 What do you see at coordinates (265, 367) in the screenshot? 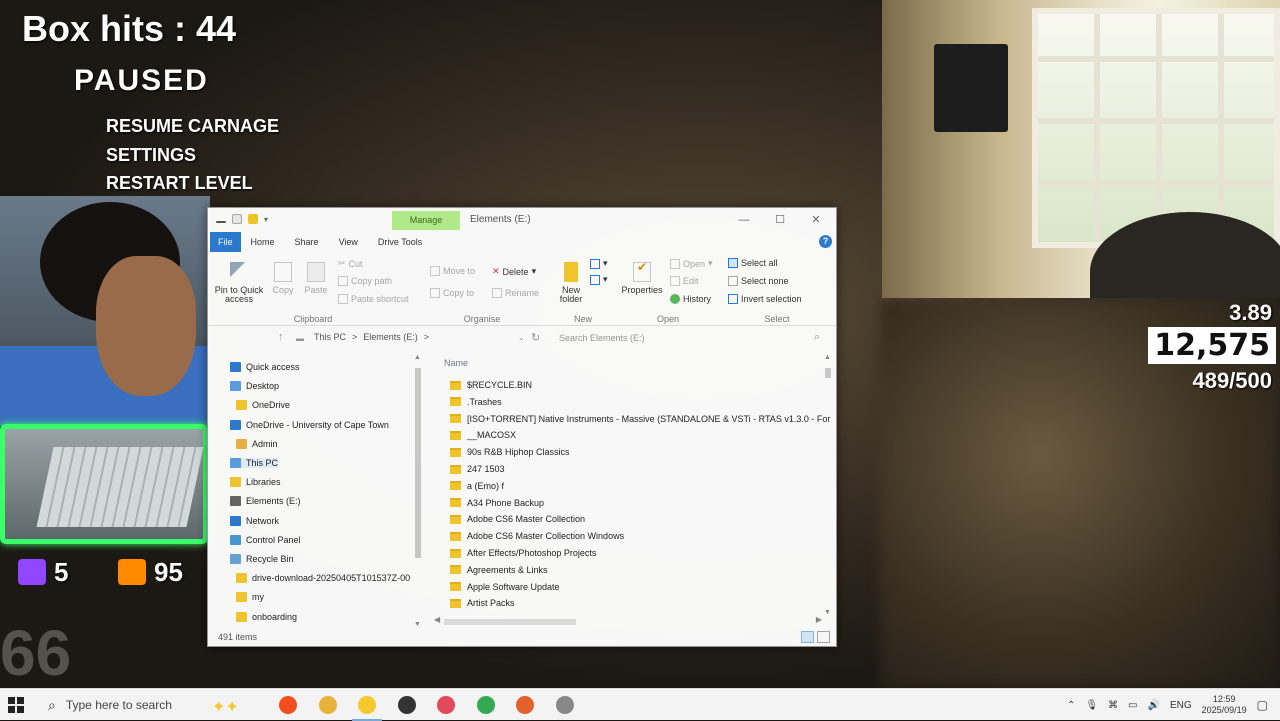
I see `nav-item: Quick access` at bounding box center [265, 367].